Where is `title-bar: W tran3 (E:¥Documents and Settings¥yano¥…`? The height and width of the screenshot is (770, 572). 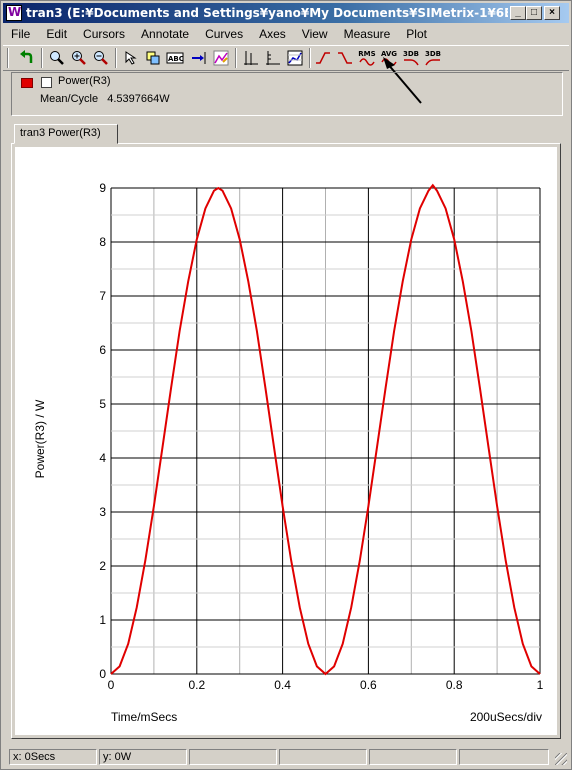 title-bar: W tran3 (E:¥Documents and Settings¥yano¥… is located at coordinates (286, 13).